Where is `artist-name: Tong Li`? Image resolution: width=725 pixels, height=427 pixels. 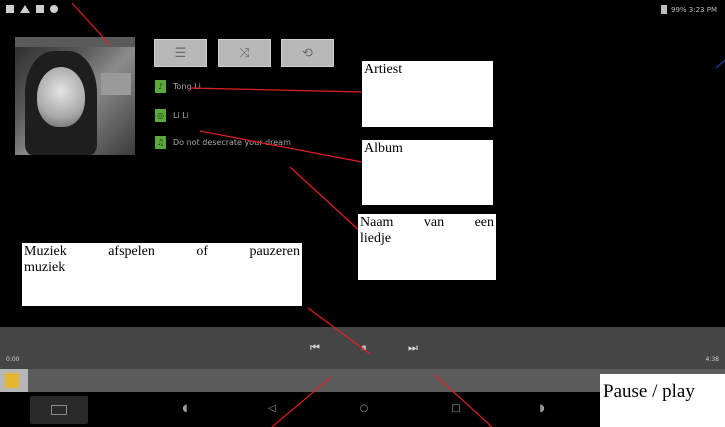 artist-name: Tong Li is located at coordinates (187, 86).